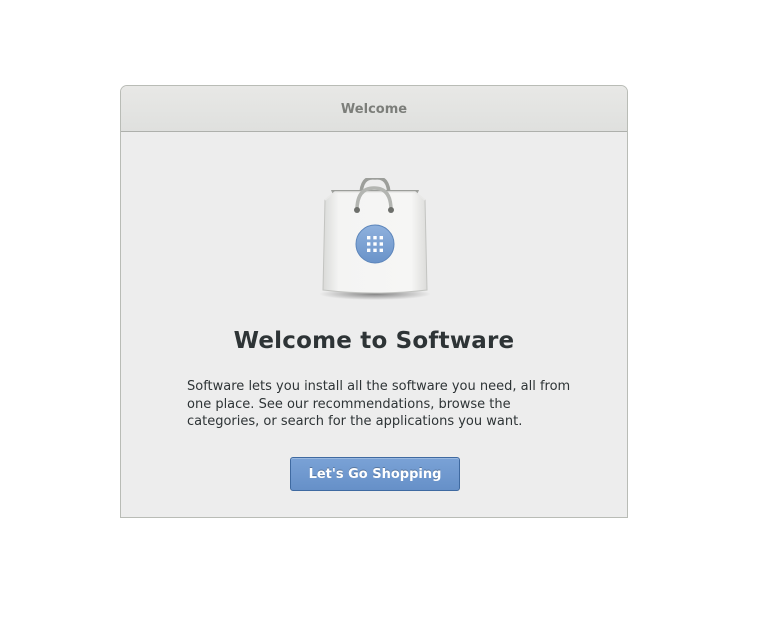 This screenshot has height=620, width=760. I want to click on lets-go-shopping-button: Let's Go Shopping, so click(375, 474).